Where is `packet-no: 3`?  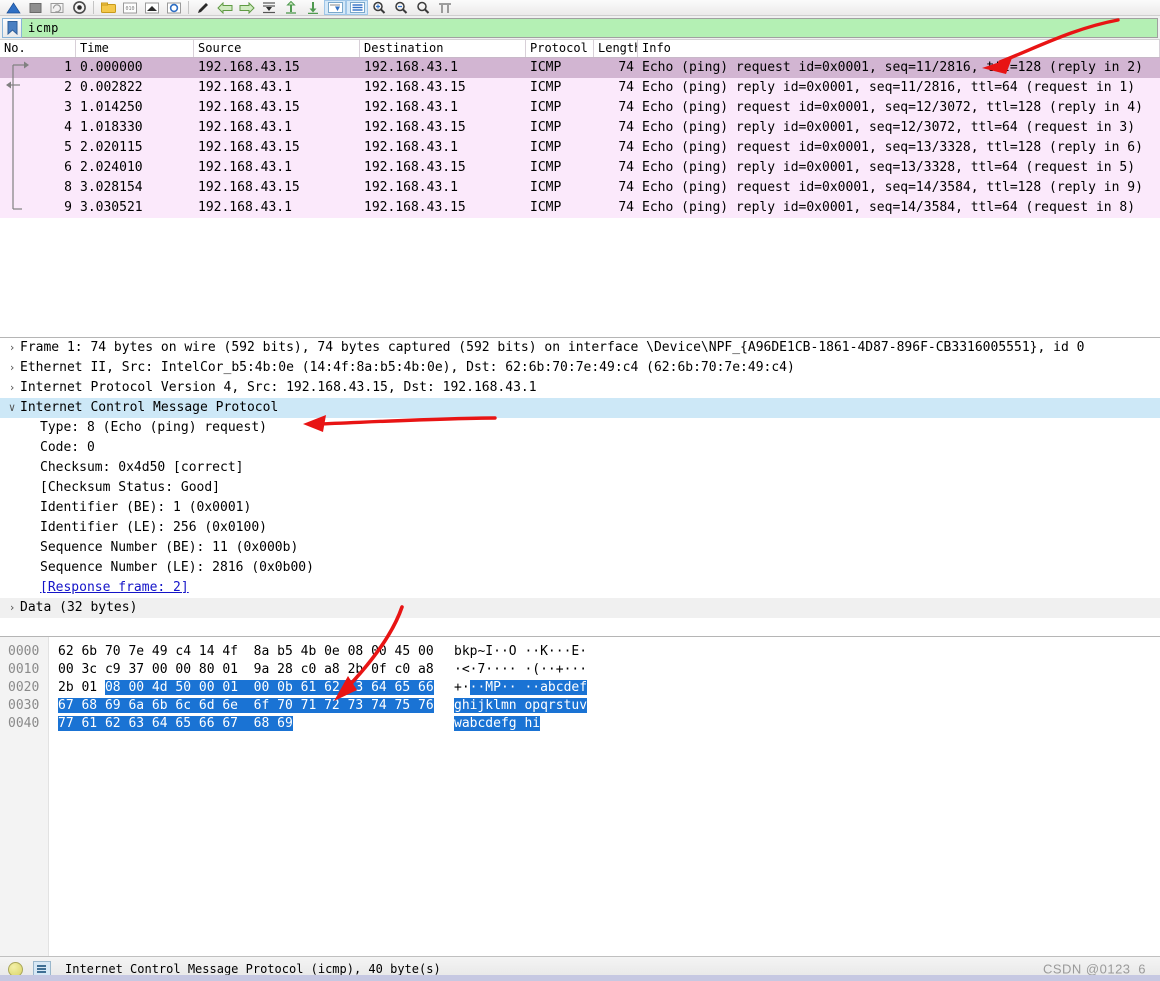 packet-no: 3 is located at coordinates (68, 107).